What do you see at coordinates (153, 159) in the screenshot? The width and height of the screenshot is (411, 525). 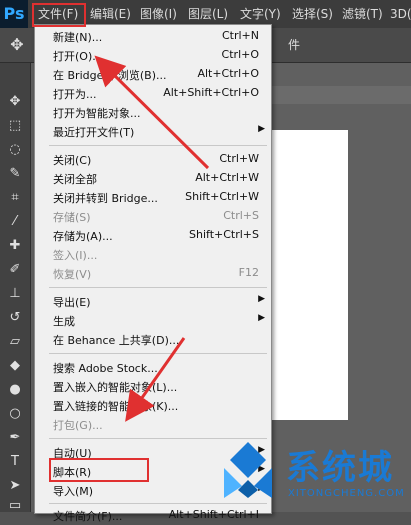 I see `menu-close: 关闭(C) Ctrl+W` at bounding box center [153, 159].